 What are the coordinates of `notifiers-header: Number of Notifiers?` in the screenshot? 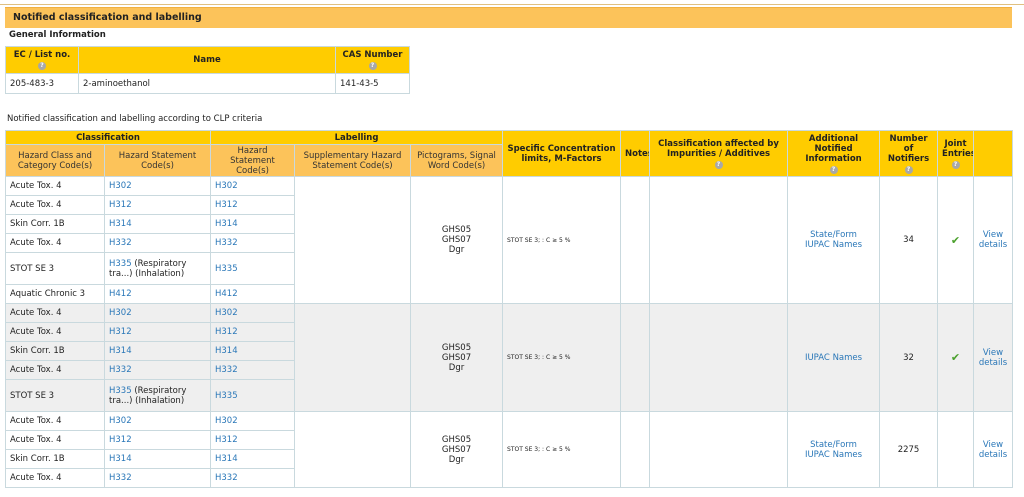 It's located at (909, 153).